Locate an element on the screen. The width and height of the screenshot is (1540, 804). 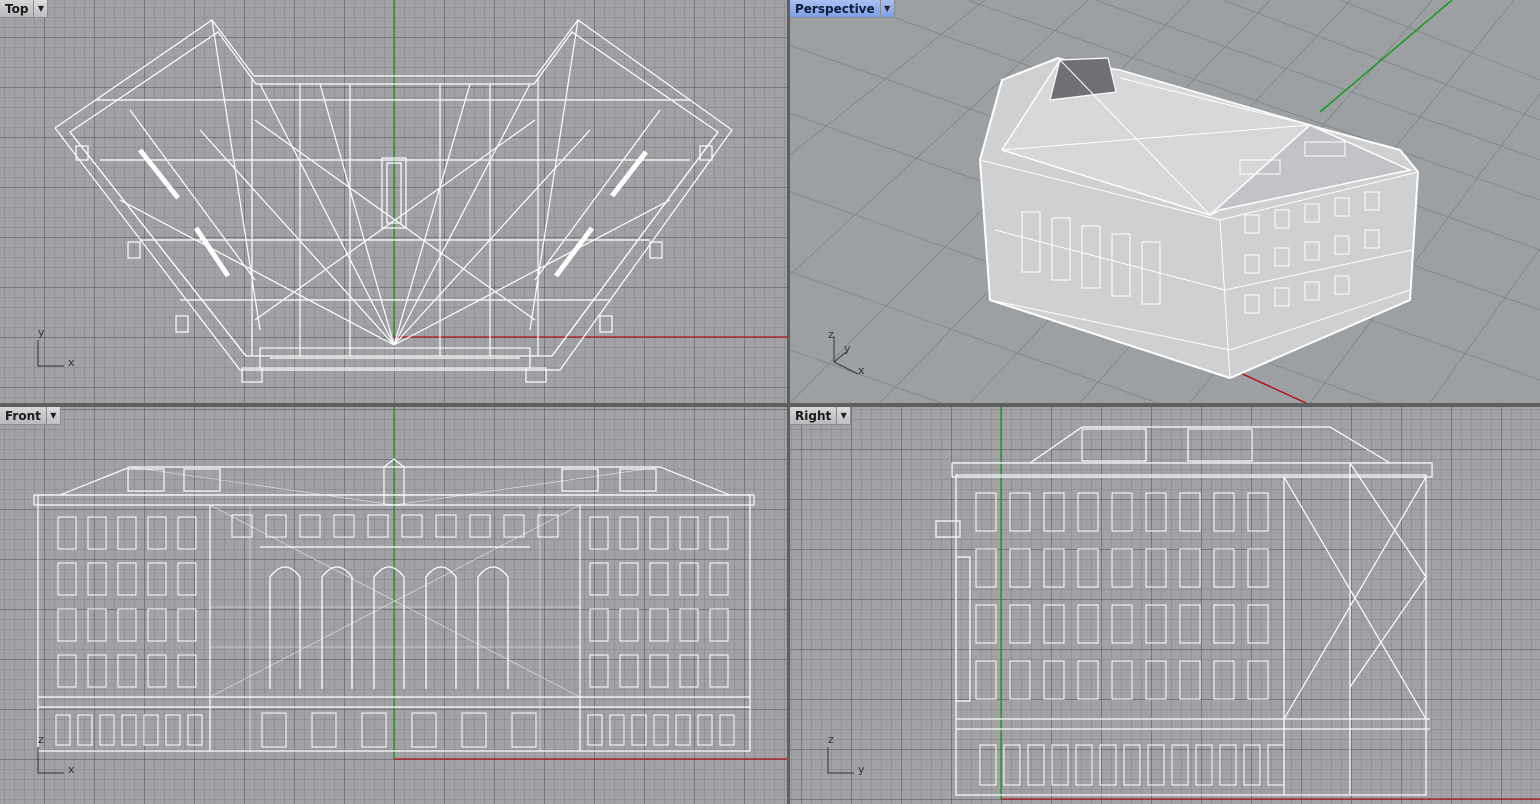
axis-gizmo: y x is located at coordinates (59, 349).